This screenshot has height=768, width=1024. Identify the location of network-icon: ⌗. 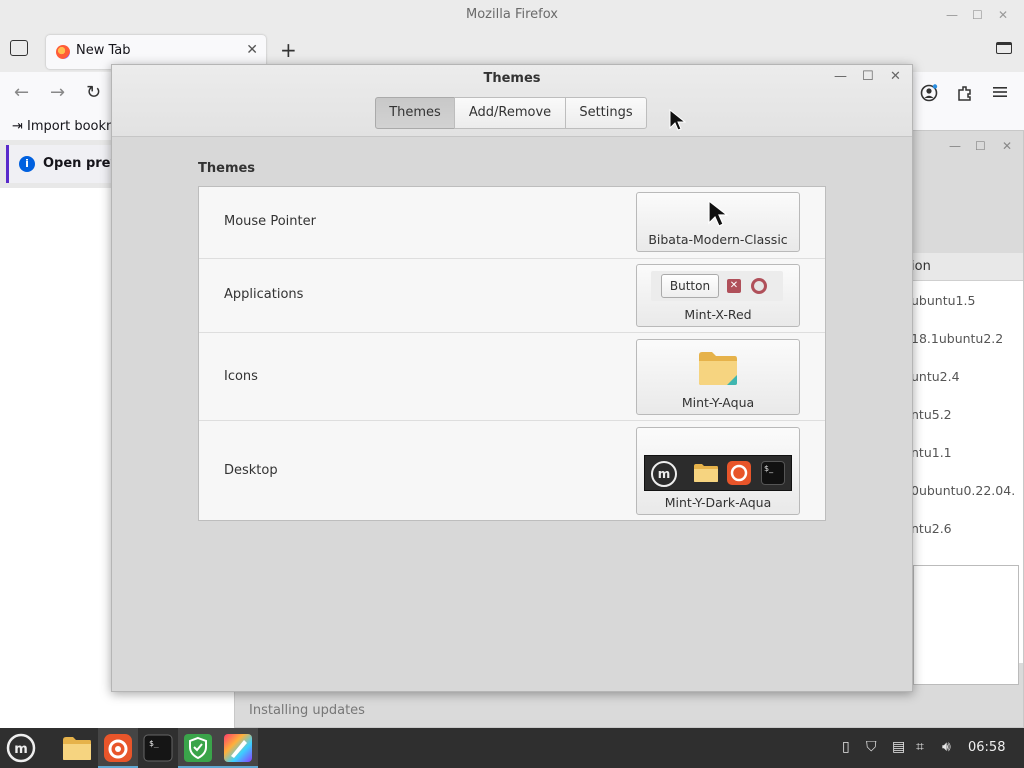
(920, 747).